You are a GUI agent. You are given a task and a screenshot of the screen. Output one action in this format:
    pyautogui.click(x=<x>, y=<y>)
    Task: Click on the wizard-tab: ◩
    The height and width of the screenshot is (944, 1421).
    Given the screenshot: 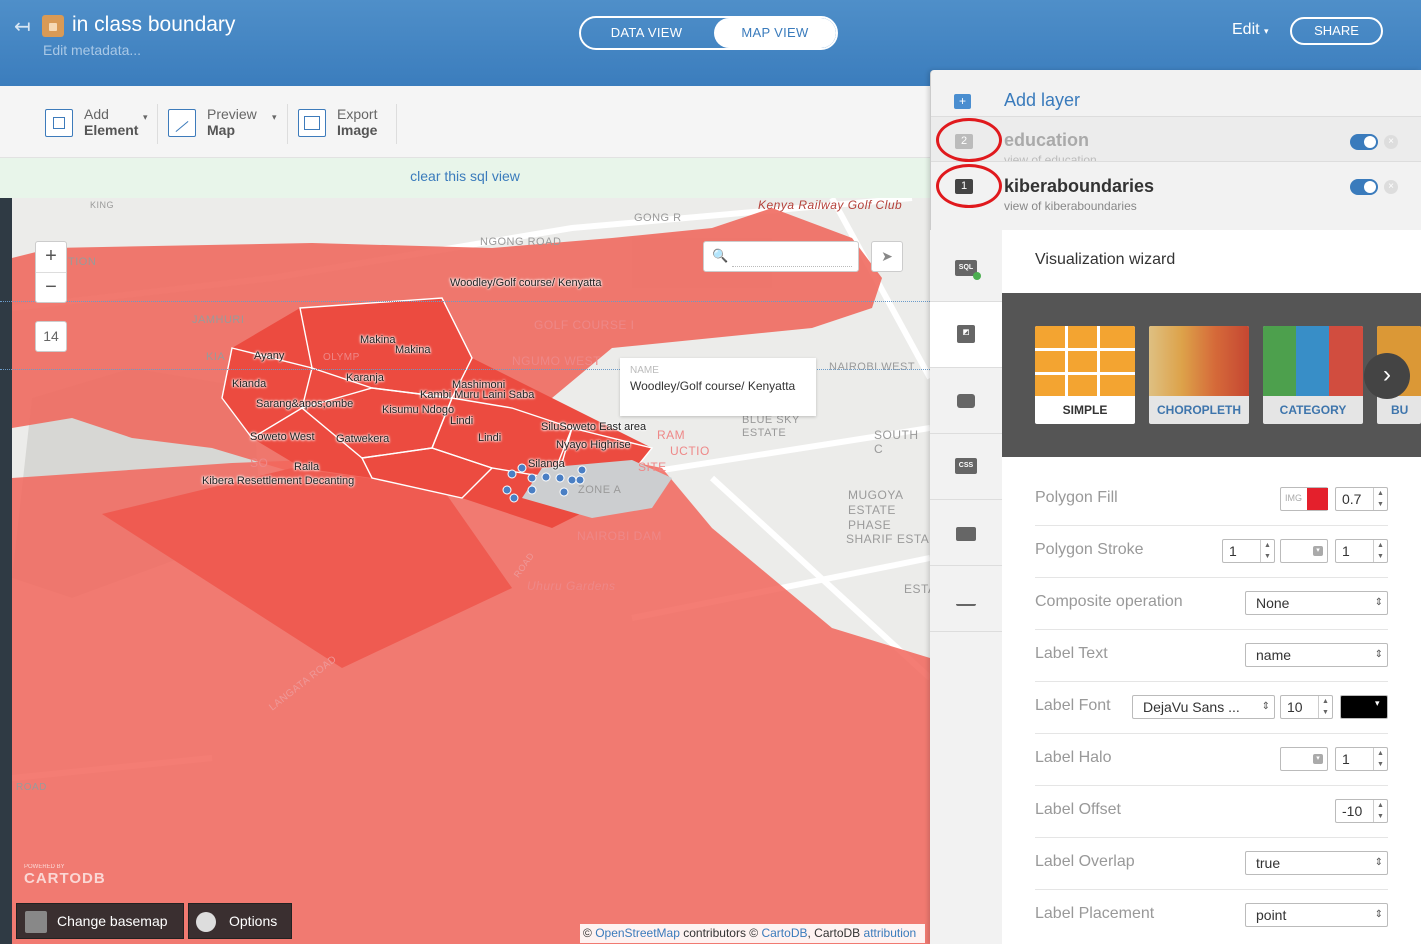 What is the action you would take?
    pyautogui.click(x=966, y=335)
    